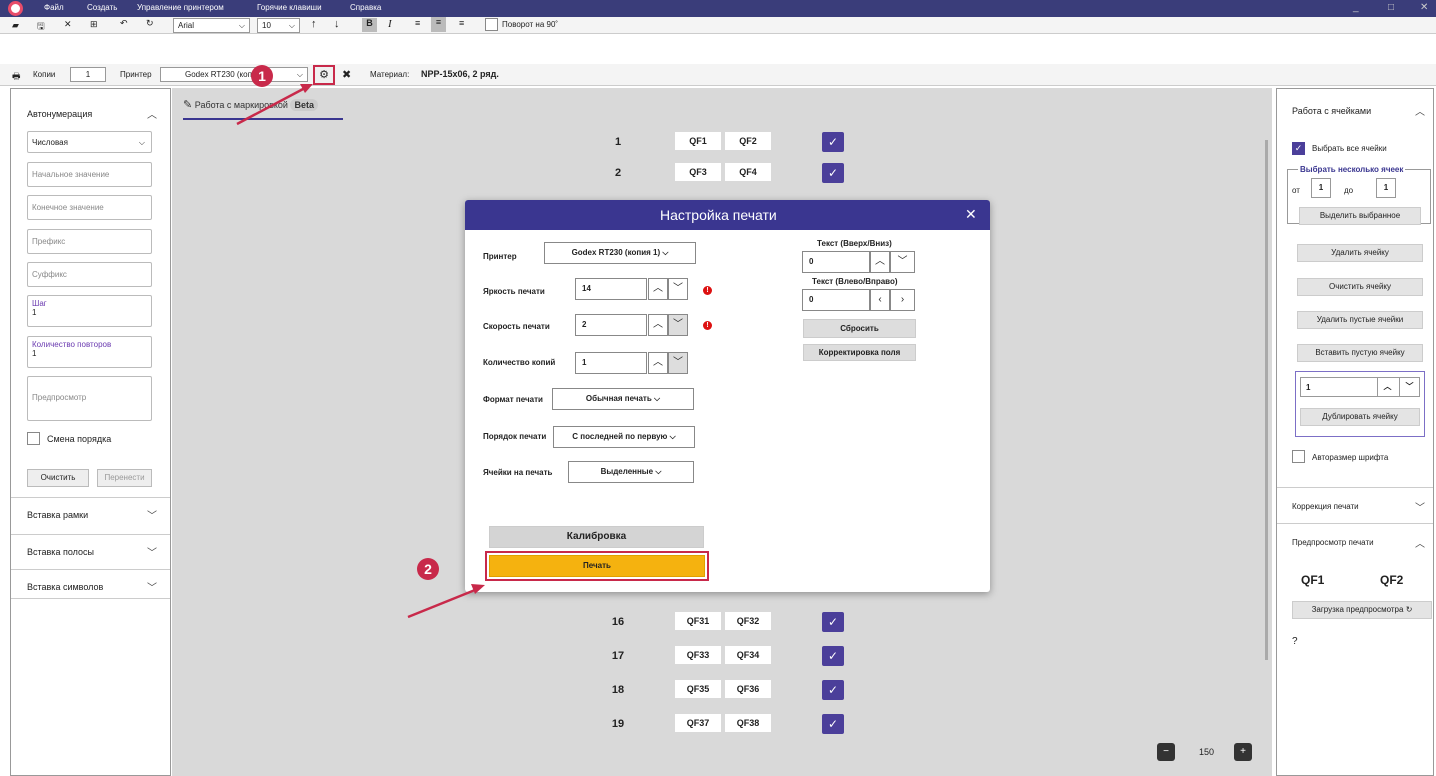 This screenshot has width=1436, height=776. Describe the element at coordinates (428, 569) in the screenshot. I see `annotation-marker-2: 2` at that location.